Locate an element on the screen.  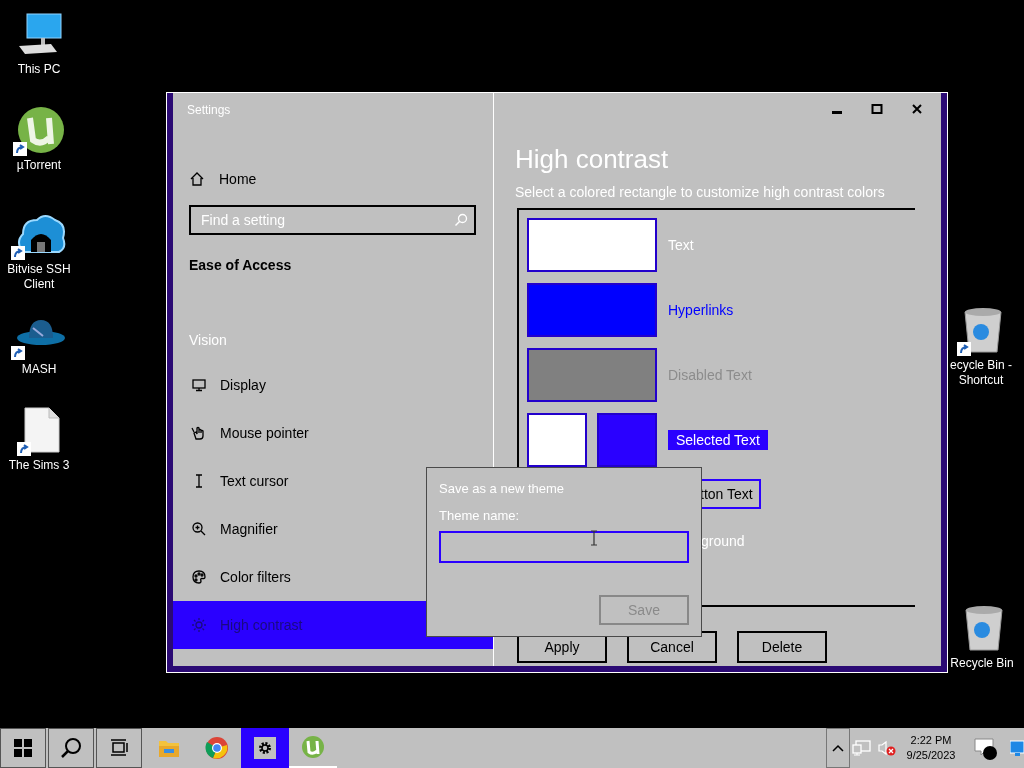
field-label: Theme name: is located at coordinates (479, 515).